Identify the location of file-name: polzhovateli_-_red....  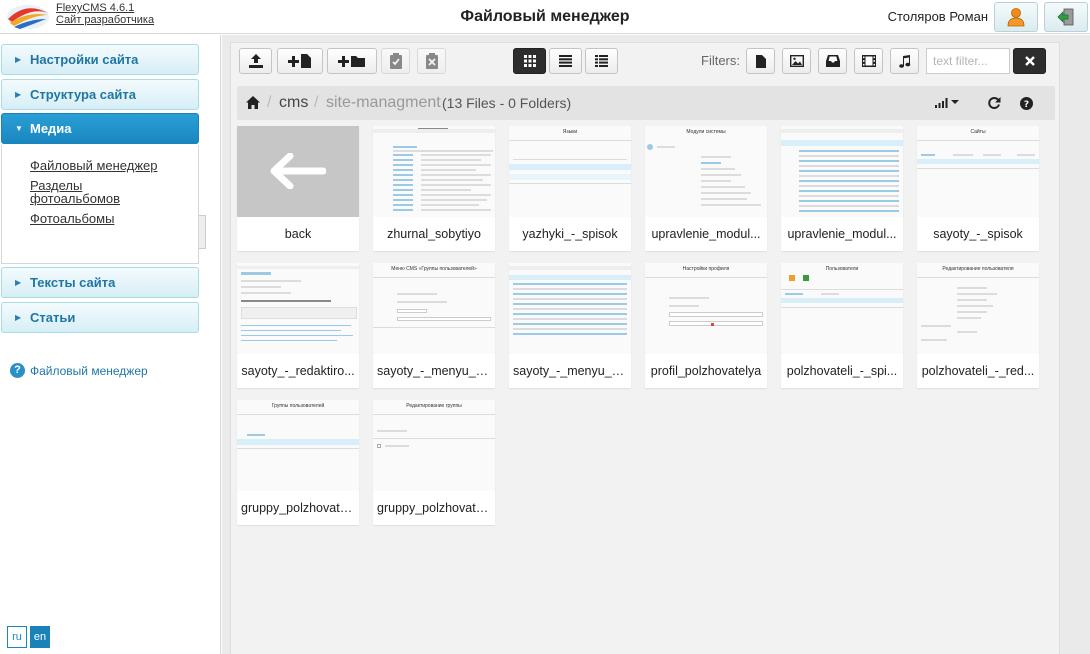
(978, 371).